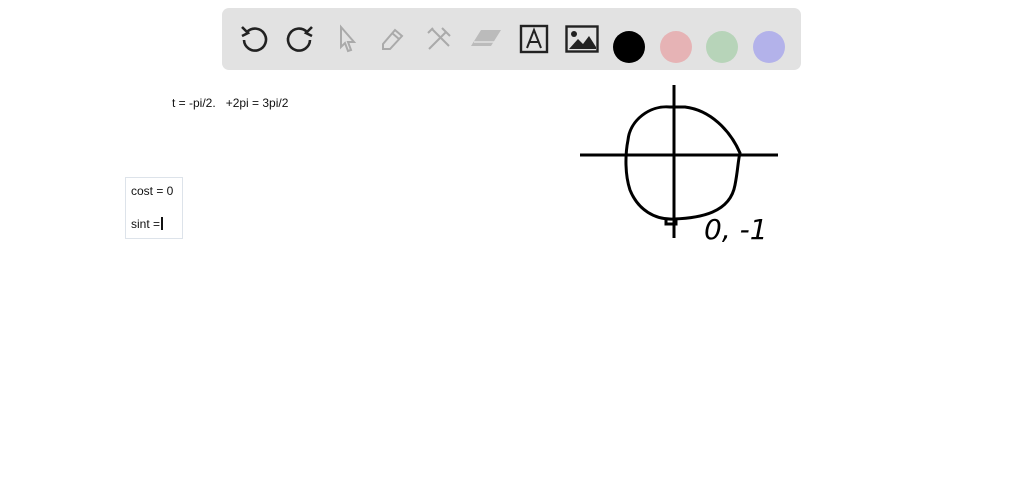  I want to click on color-pink-swatch, so click(676, 47).